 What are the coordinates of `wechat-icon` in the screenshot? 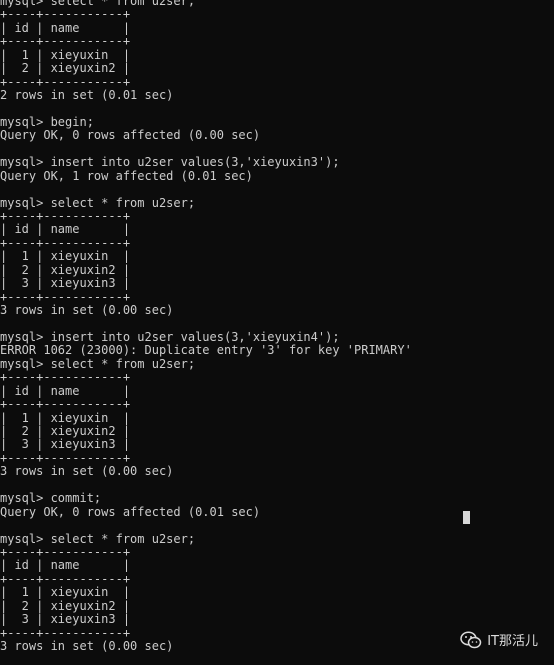 It's located at (471, 640).